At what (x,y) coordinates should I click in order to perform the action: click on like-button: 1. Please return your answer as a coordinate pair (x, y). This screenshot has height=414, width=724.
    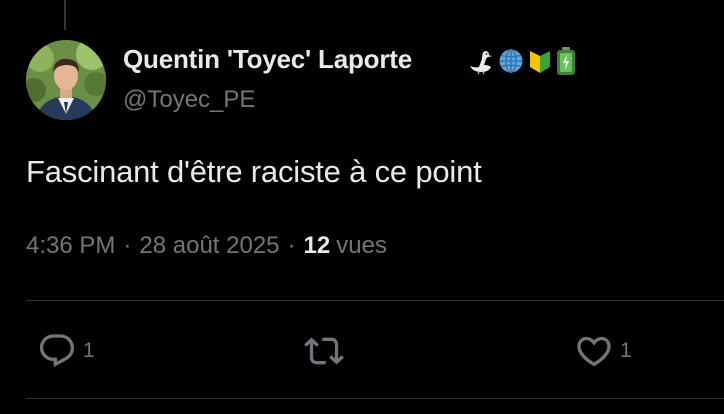
    Looking at the image, I should click on (603, 351).